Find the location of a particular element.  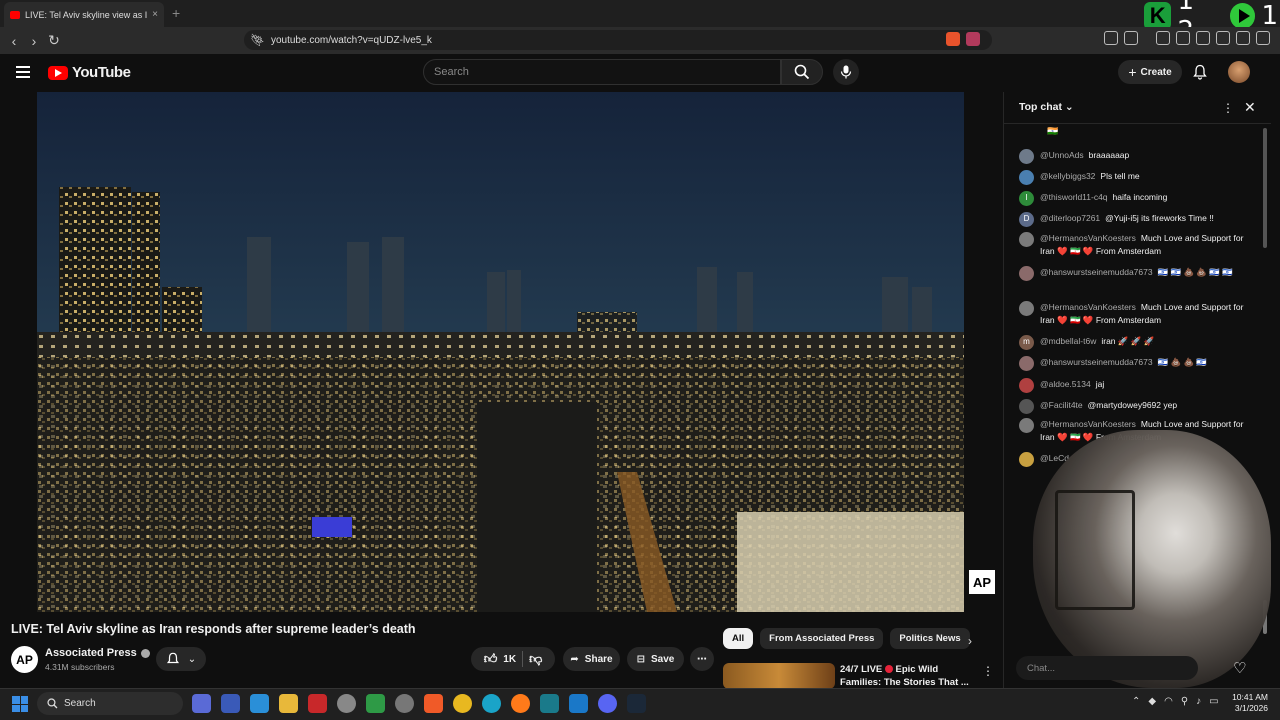

extension-puzzle-icon is located at coordinates (1111, 38).